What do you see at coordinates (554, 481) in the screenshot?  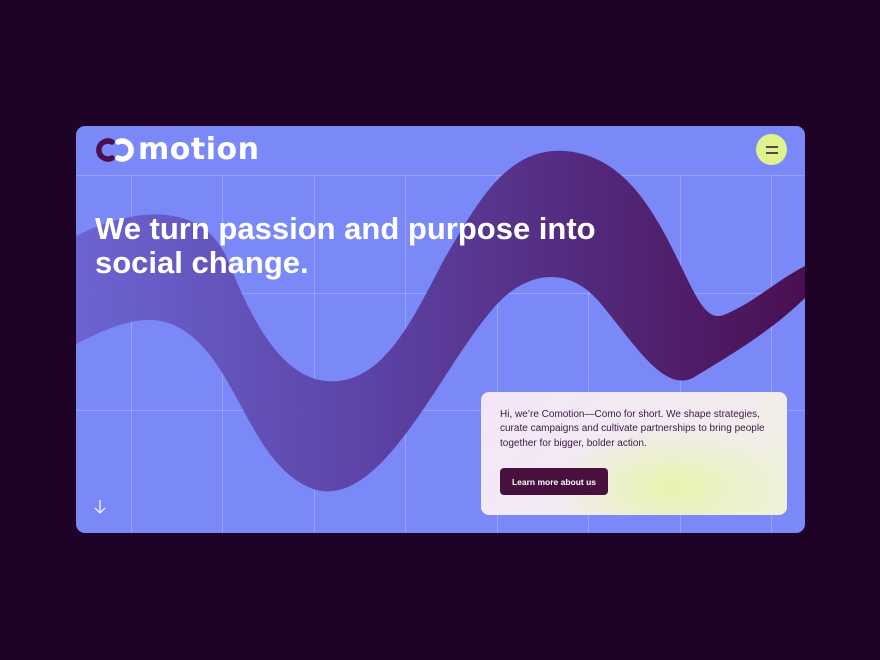 I see `learn-more-button: Learn more about us` at bounding box center [554, 481].